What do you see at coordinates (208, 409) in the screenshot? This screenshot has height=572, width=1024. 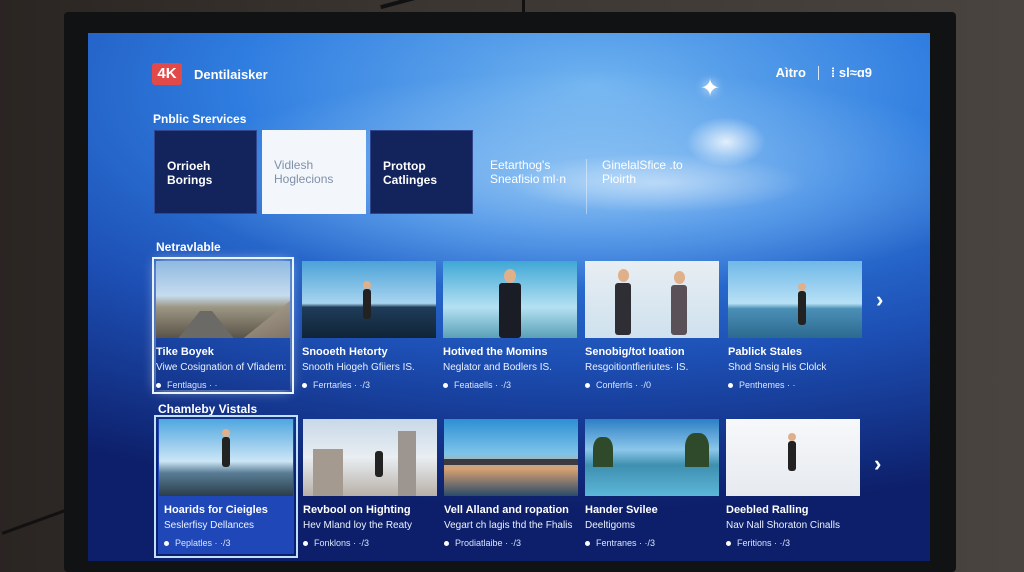 I see `section-title-row2: Chamleby Vistals` at bounding box center [208, 409].